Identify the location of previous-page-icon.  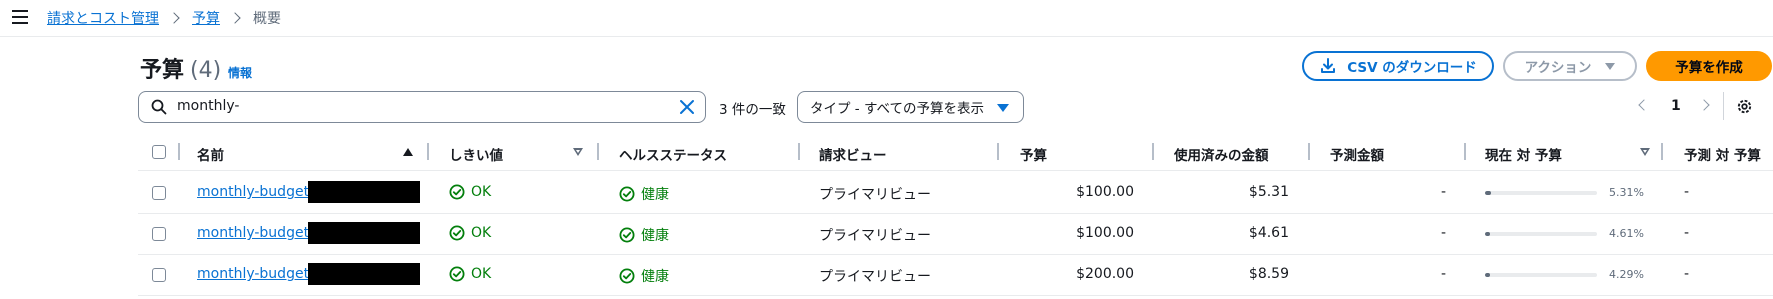
(1644, 105).